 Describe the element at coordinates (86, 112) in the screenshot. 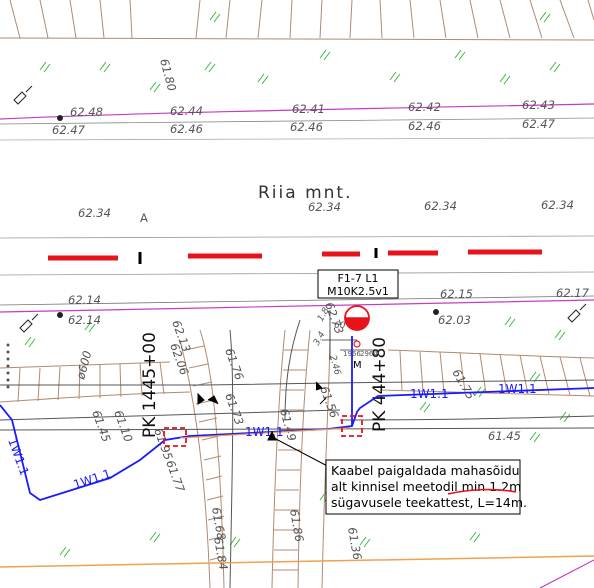

I see `elev-label: 62.48` at that location.